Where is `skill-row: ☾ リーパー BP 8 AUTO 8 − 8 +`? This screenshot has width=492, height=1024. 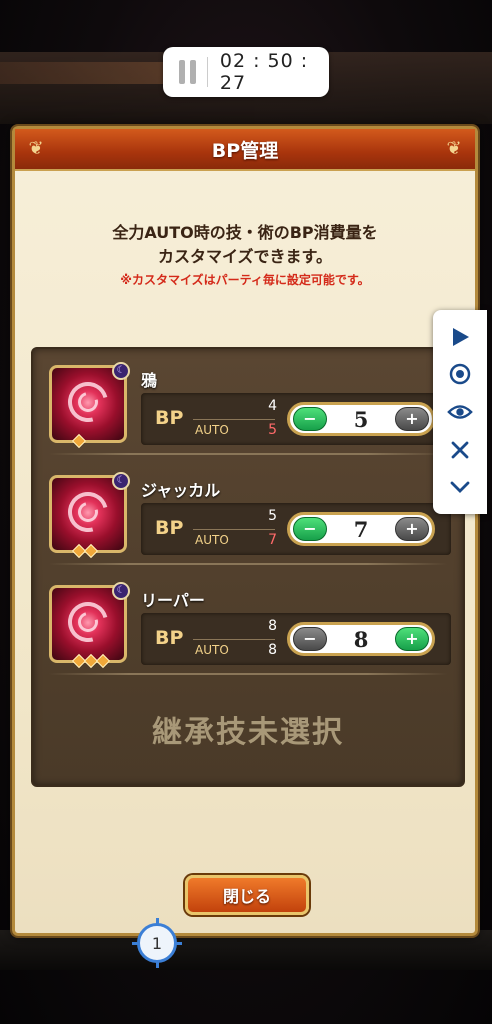 skill-row: ☾ リーパー BP 8 AUTO 8 − 8 + is located at coordinates (248, 623).